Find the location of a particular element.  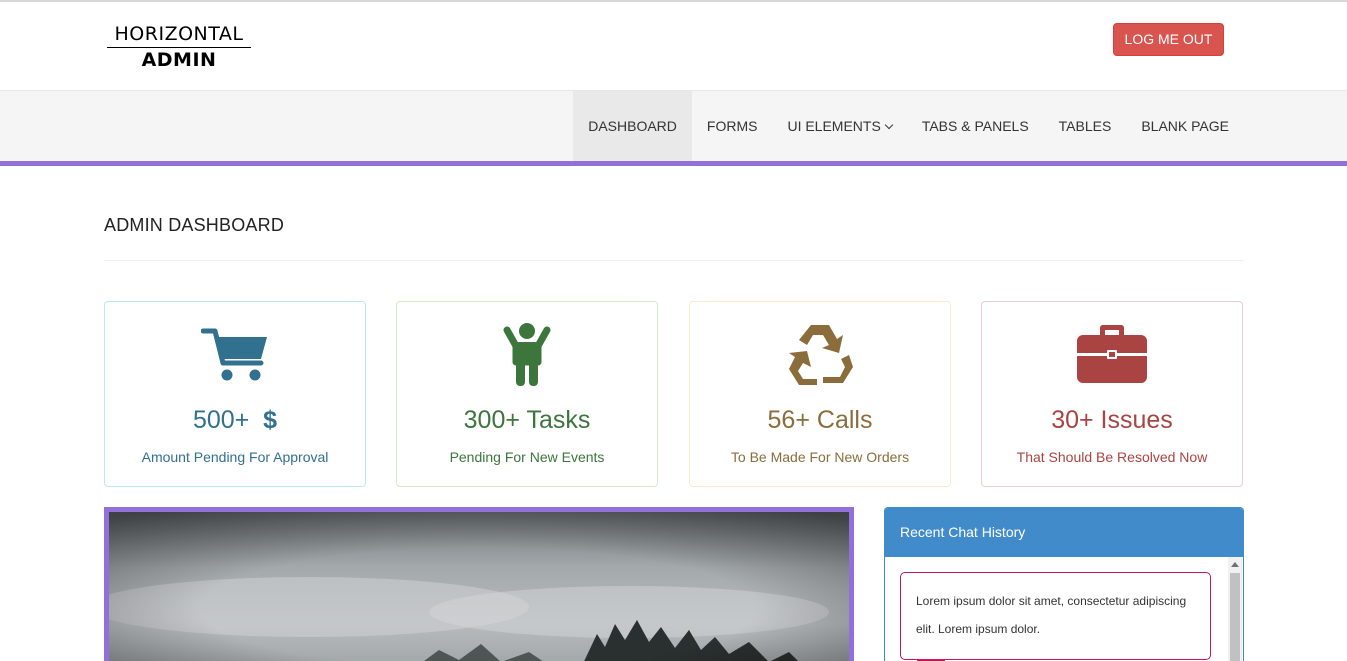

nav-item-dashboard: DASHBOARD is located at coordinates (632, 126).